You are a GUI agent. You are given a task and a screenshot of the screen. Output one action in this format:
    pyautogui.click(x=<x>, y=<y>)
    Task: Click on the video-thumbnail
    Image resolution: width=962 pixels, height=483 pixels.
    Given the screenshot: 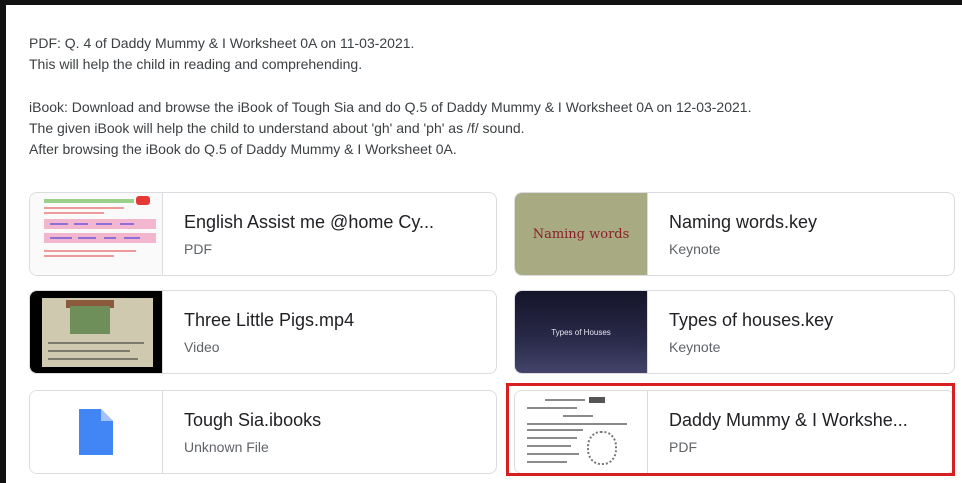 What is the action you would take?
    pyautogui.click(x=96, y=332)
    